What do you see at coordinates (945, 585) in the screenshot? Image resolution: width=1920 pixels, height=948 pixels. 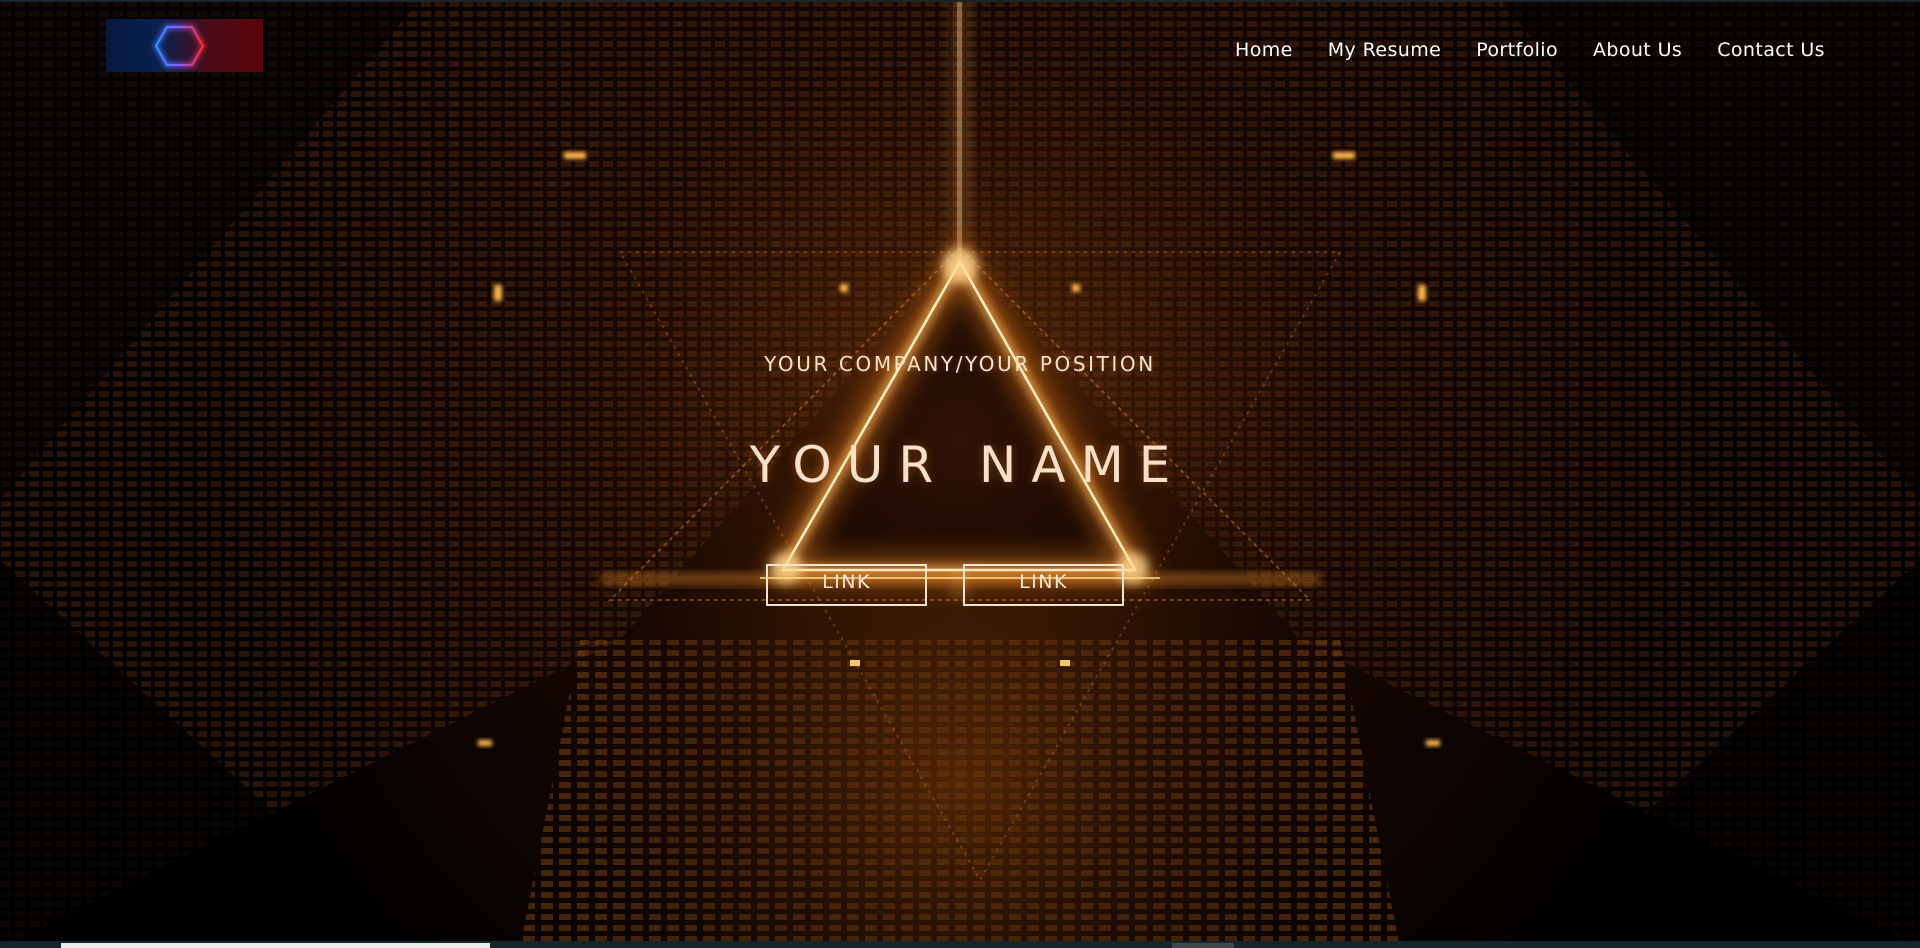 I see `hero-button-group: LINK LINK` at bounding box center [945, 585].